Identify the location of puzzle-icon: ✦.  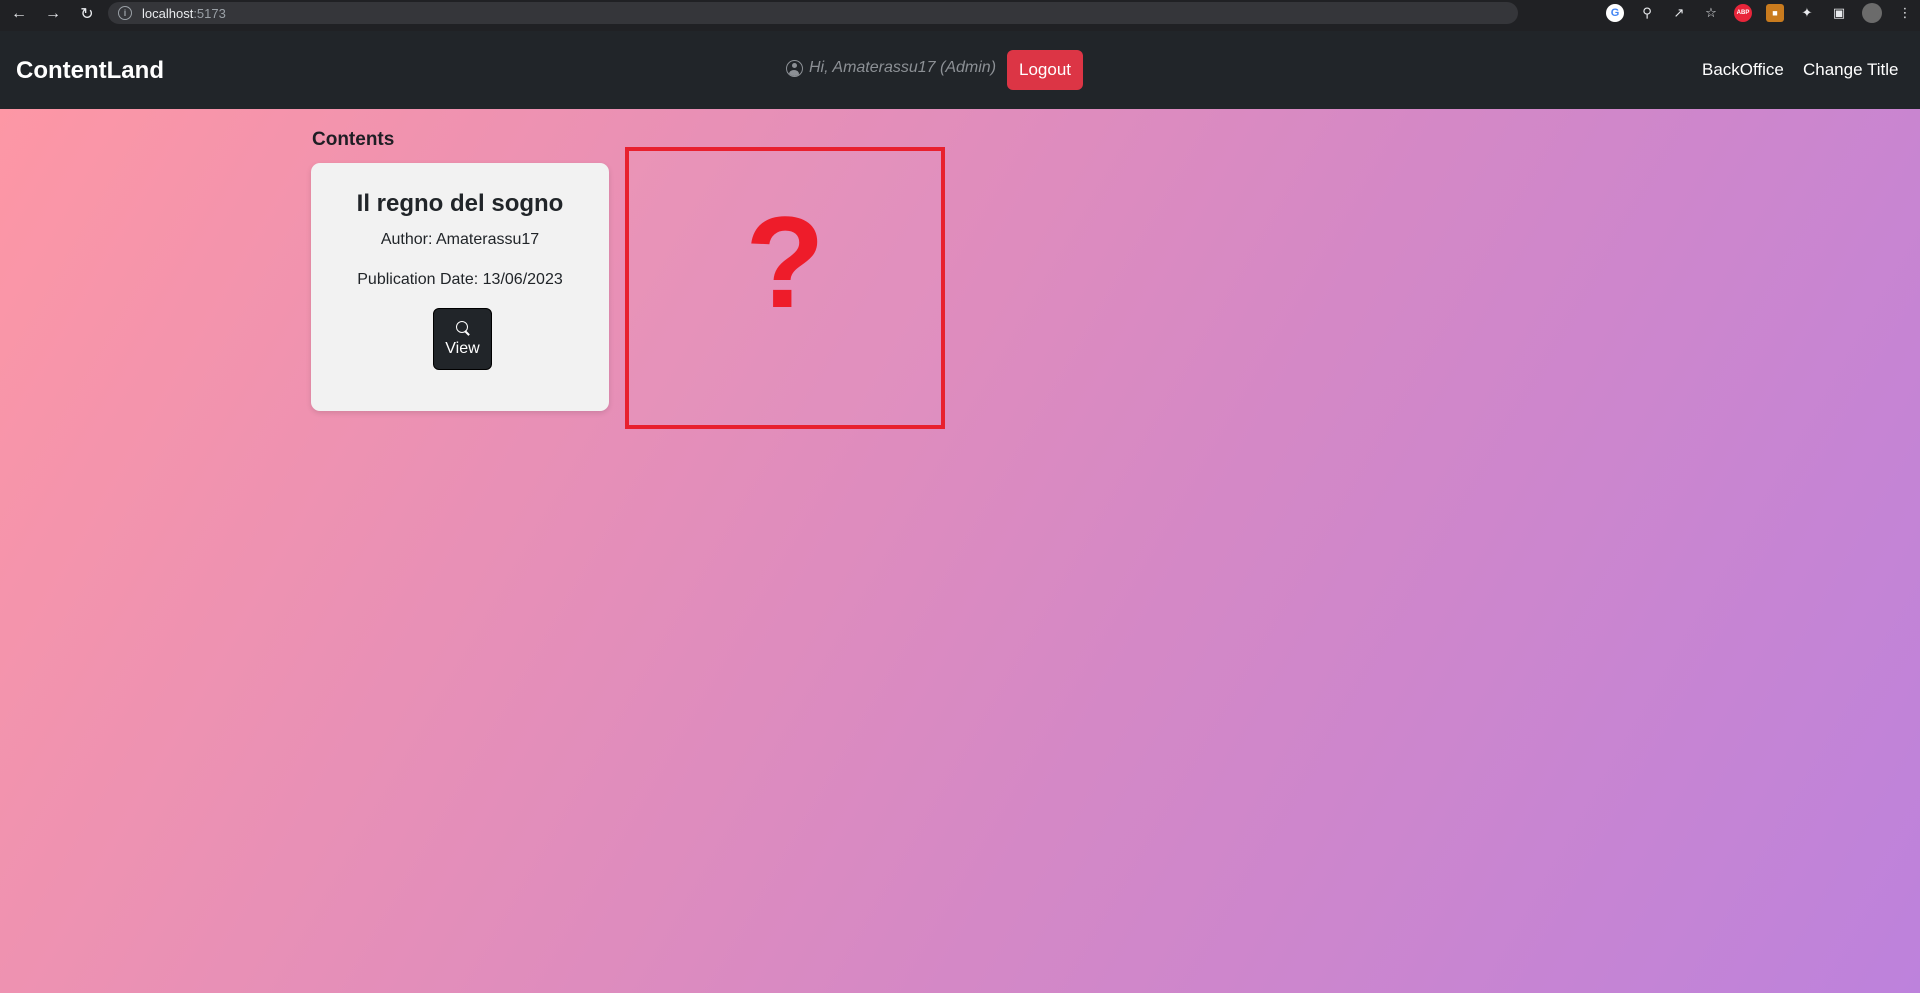
(1807, 13).